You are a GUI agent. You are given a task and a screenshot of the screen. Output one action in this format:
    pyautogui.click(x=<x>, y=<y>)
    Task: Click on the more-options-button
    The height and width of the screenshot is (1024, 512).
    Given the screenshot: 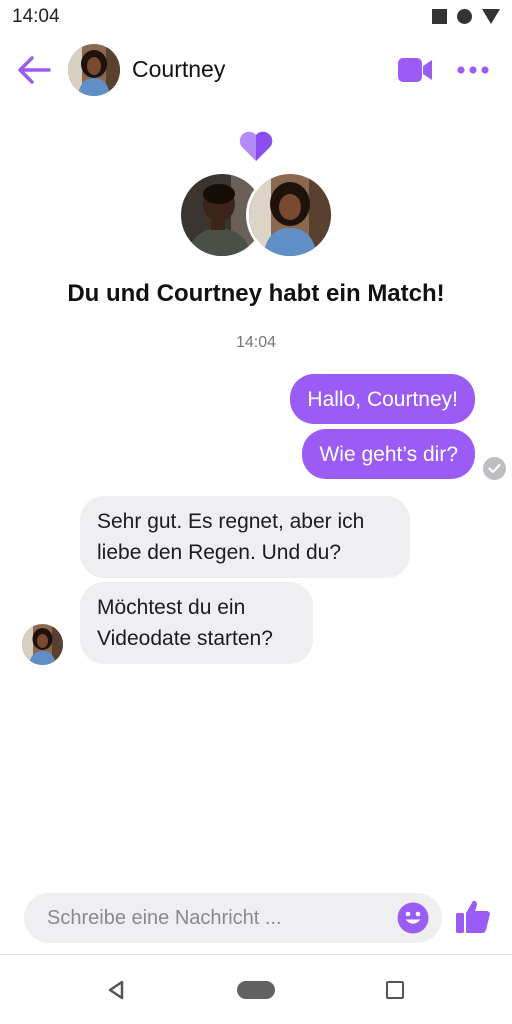 What is the action you would take?
    pyautogui.click(x=473, y=70)
    